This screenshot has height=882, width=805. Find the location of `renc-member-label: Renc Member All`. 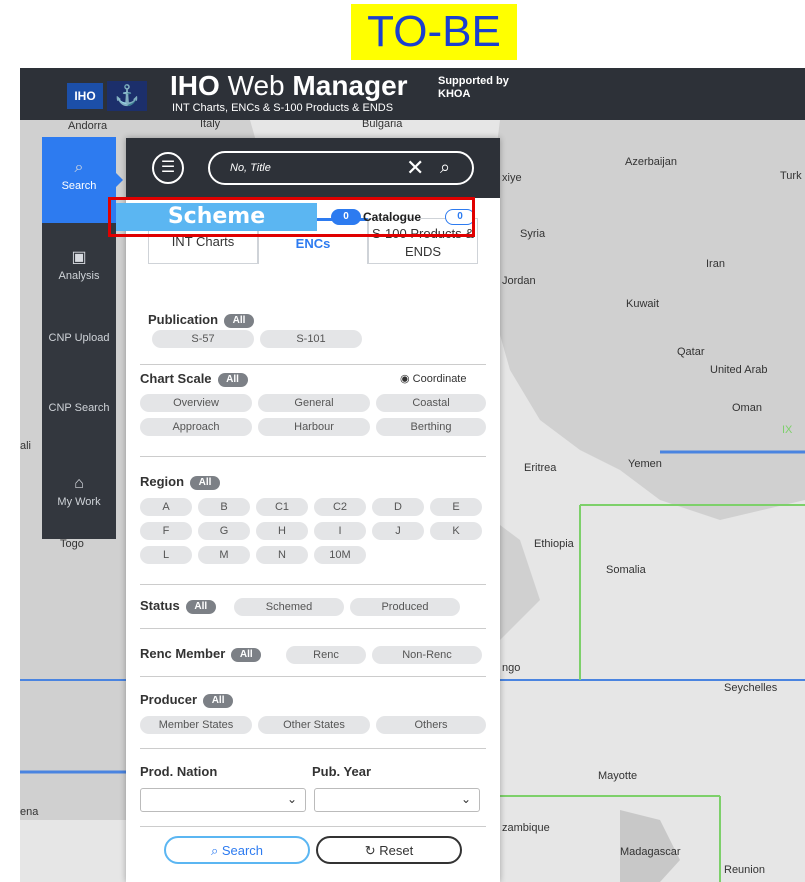

renc-member-label: Renc Member All is located at coordinates (201, 654).